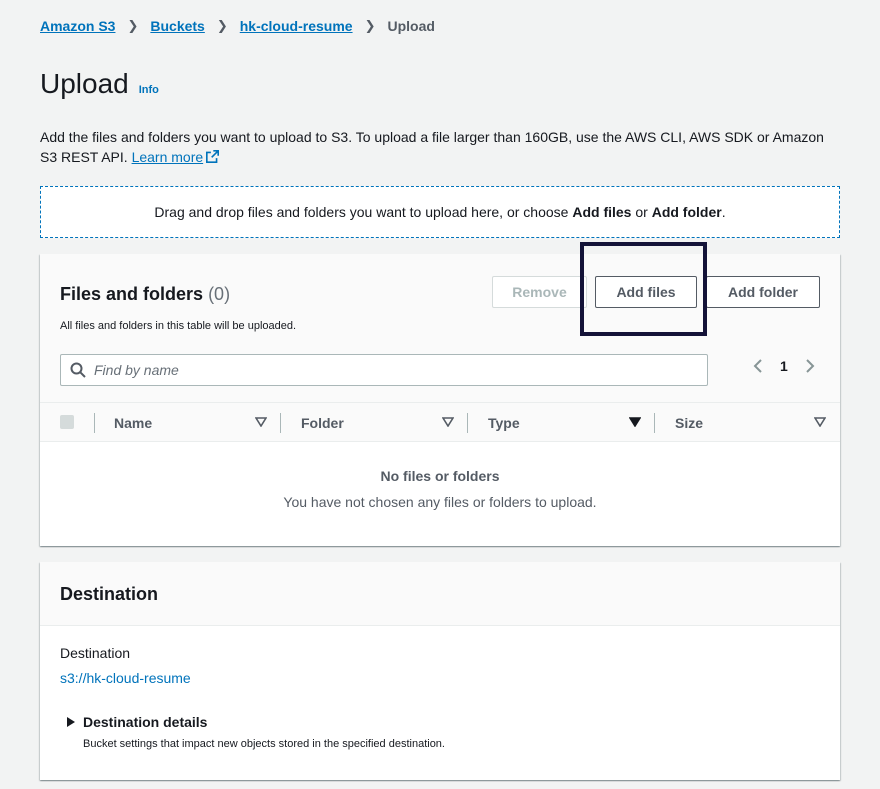 This screenshot has height=789, width=880. I want to click on search-input, so click(394, 370).